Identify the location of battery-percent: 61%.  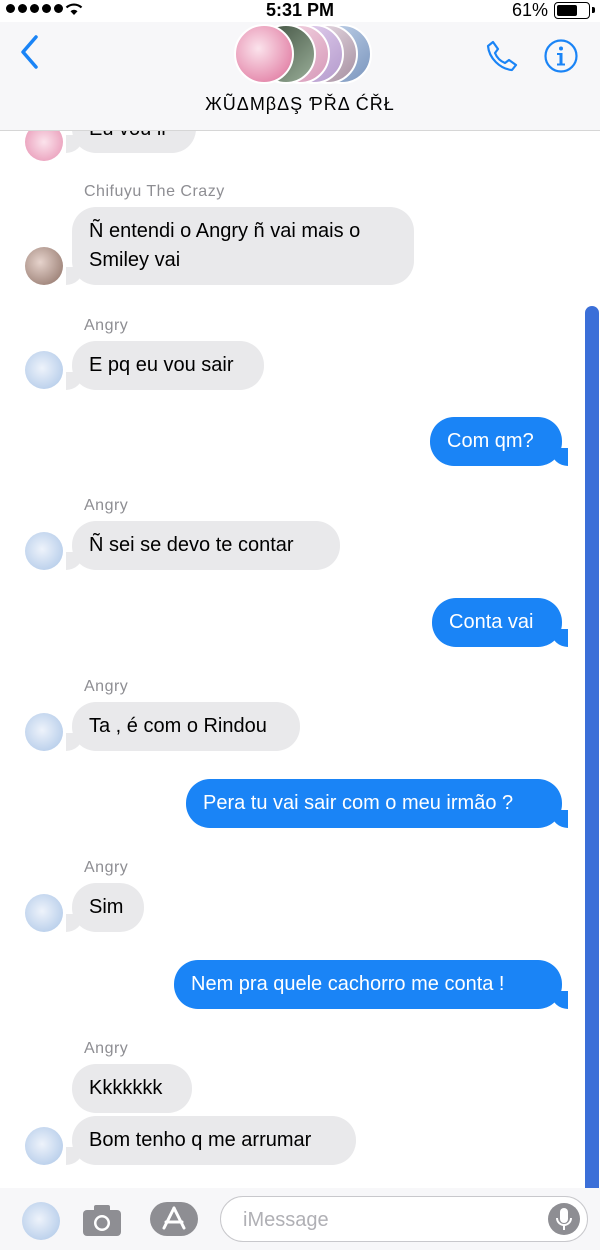
(529, 10).